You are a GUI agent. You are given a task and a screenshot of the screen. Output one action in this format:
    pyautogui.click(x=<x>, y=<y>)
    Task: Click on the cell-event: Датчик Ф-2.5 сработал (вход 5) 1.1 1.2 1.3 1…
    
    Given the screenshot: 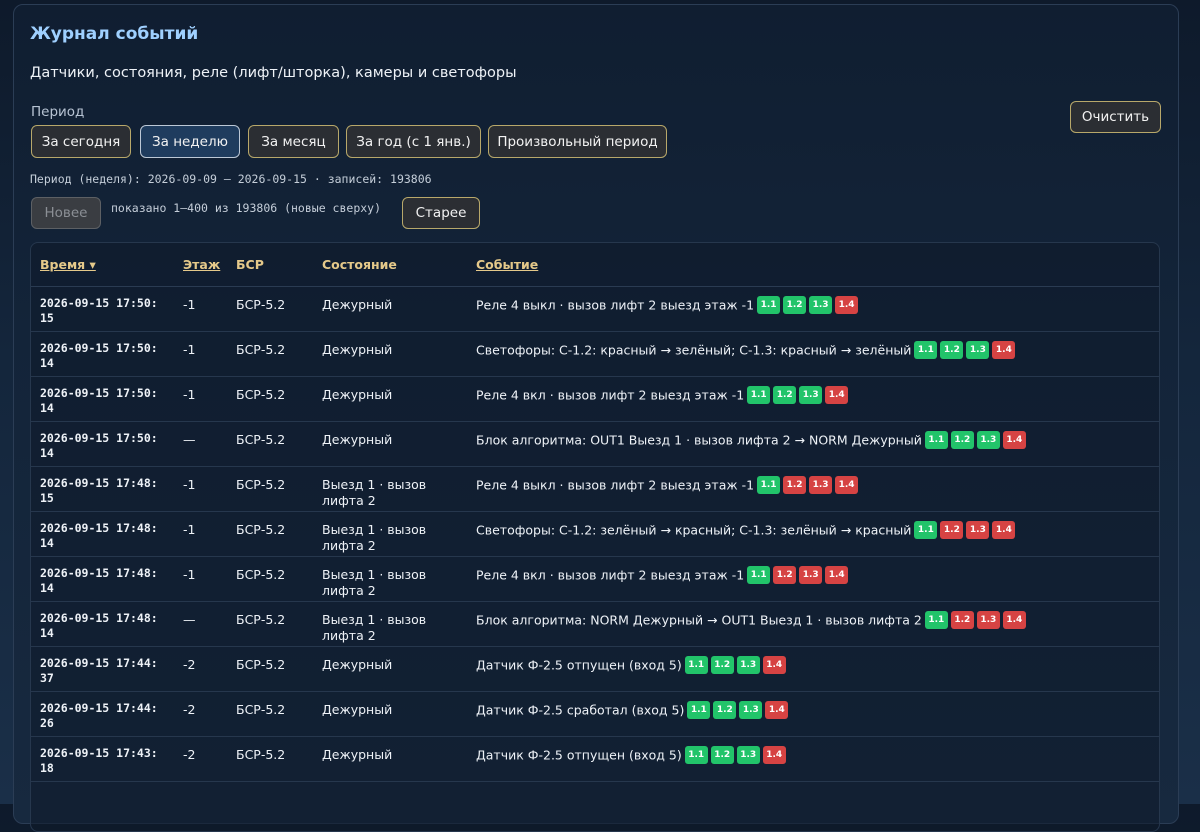 What is the action you would take?
    pyautogui.click(x=813, y=714)
    